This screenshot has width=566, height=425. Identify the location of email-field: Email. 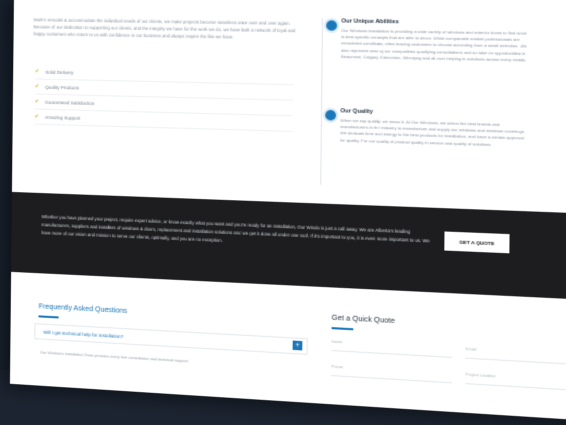
(515, 356).